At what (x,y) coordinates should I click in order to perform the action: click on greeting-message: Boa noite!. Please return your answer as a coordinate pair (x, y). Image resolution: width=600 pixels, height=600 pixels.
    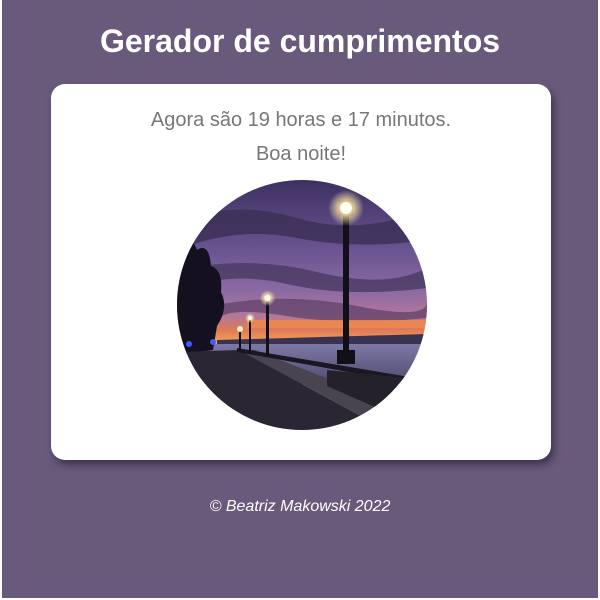
    Looking at the image, I should click on (301, 154).